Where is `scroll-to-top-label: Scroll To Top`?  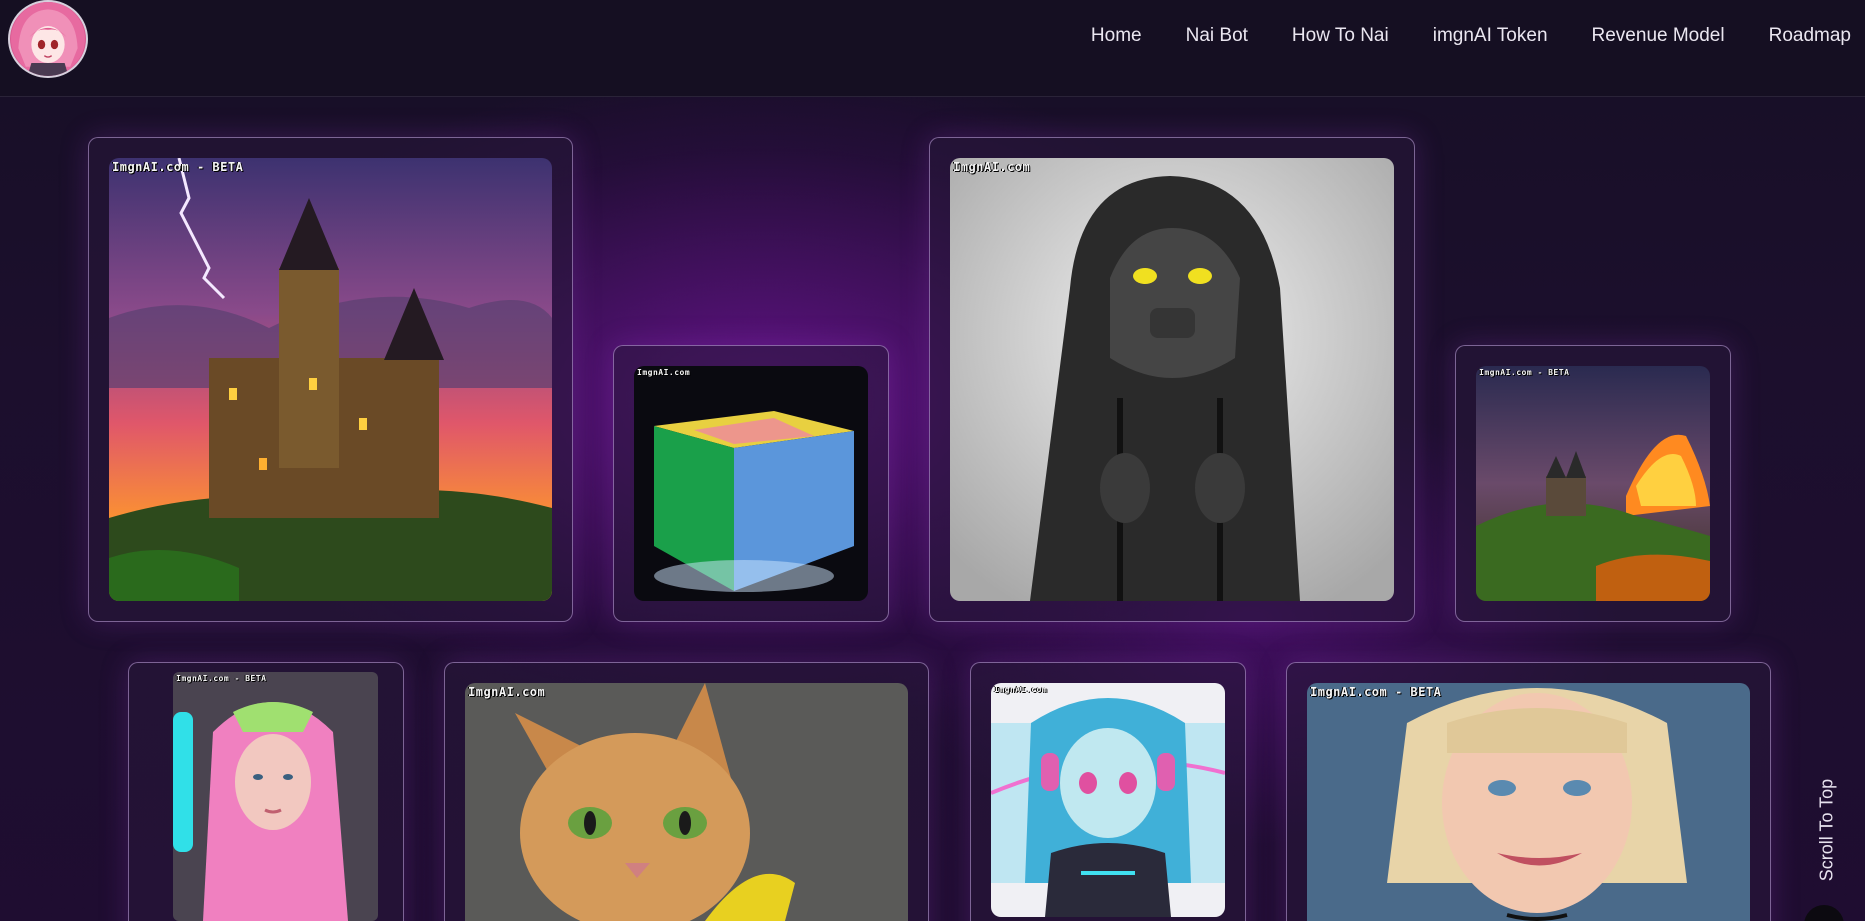
scroll-to-top-label: Scroll To Top is located at coordinates (1826, 830).